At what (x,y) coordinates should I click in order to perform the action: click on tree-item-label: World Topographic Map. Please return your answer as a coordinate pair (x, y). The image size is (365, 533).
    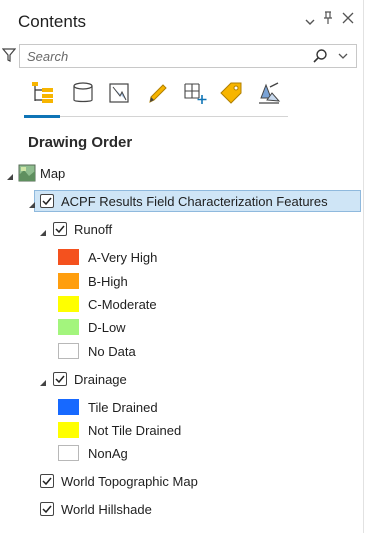
    Looking at the image, I should click on (129, 481).